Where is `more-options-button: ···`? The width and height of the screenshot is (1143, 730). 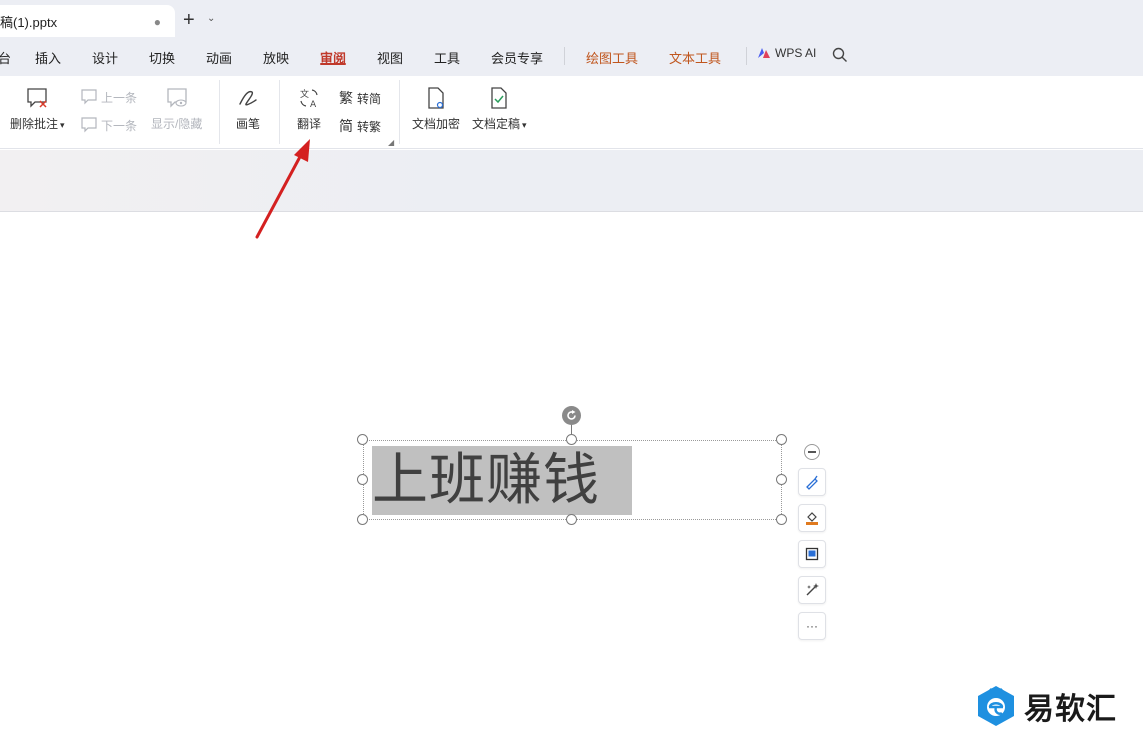
more-options-button: ··· is located at coordinates (812, 626).